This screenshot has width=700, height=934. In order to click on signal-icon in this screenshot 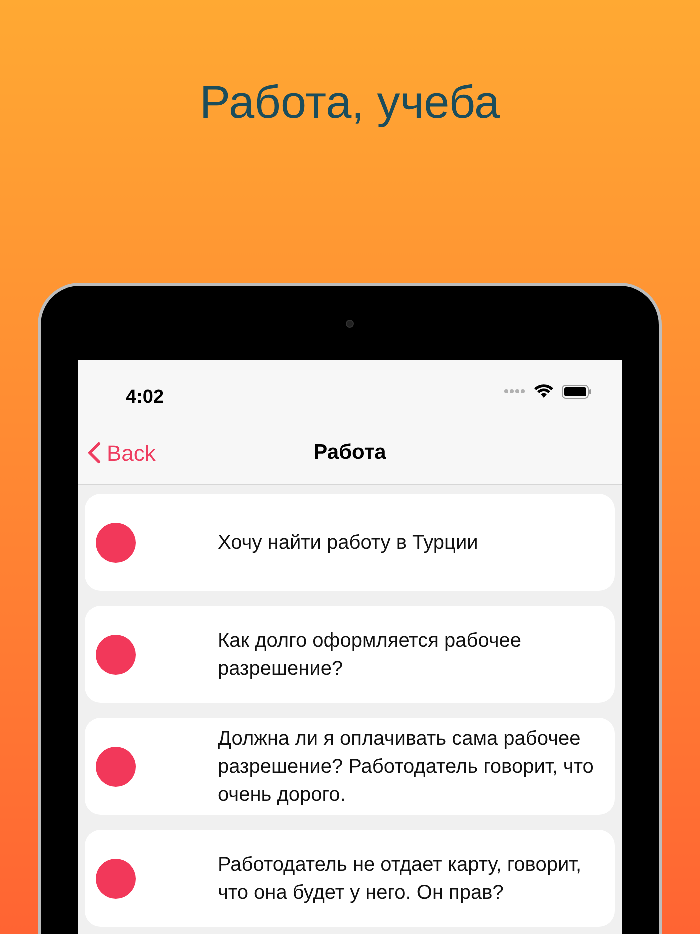, I will do `click(515, 391)`.